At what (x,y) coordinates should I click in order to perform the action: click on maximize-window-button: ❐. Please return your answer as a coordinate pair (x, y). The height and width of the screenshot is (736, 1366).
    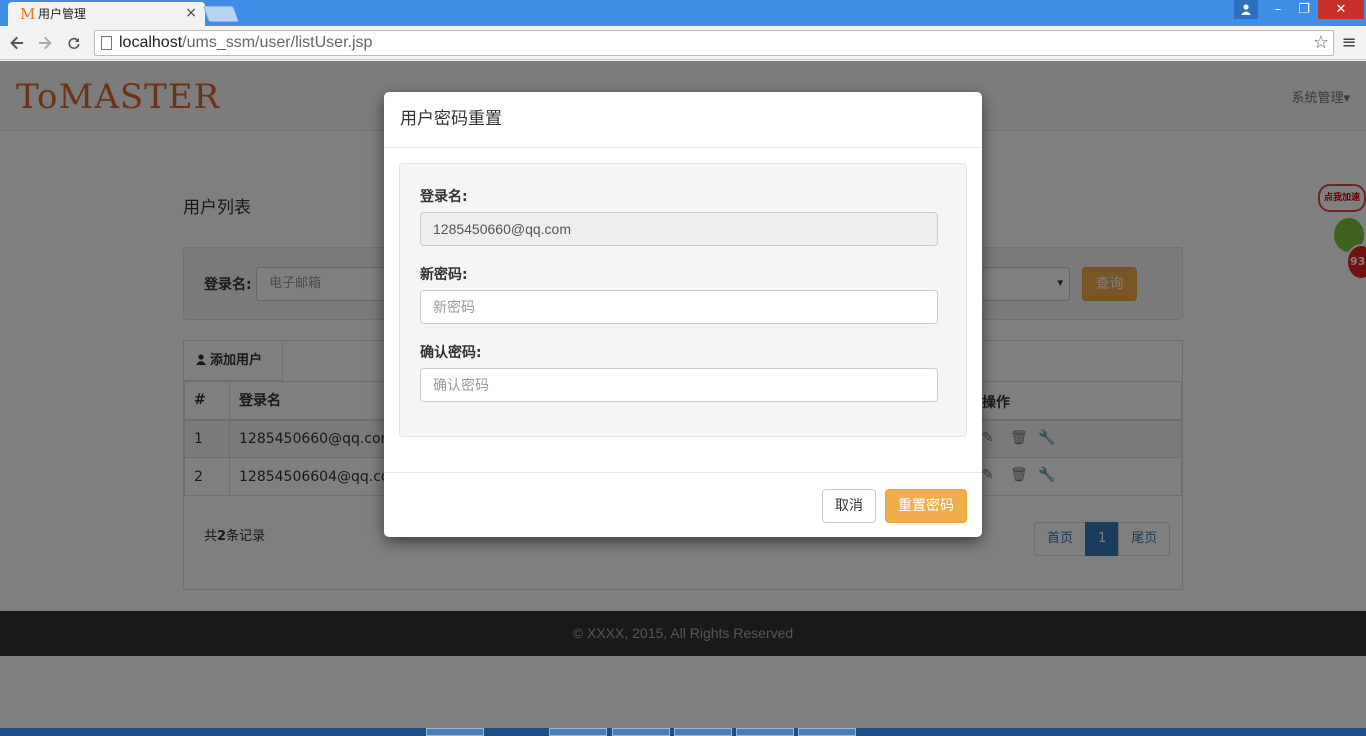
    Looking at the image, I should click on (1304, 9).